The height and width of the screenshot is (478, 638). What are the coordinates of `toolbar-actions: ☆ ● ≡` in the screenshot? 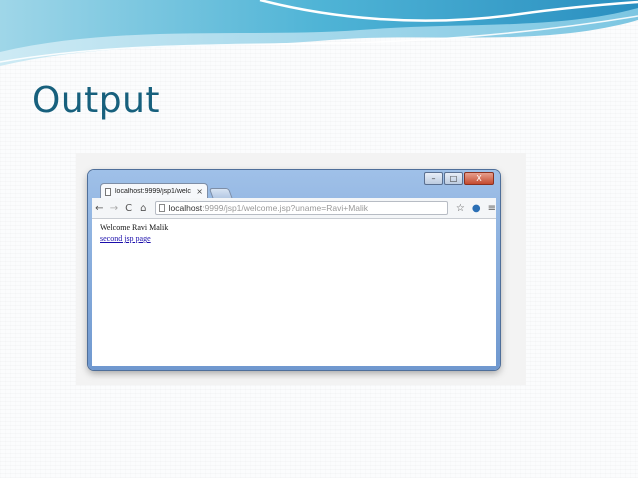 It's located at (476, 208).